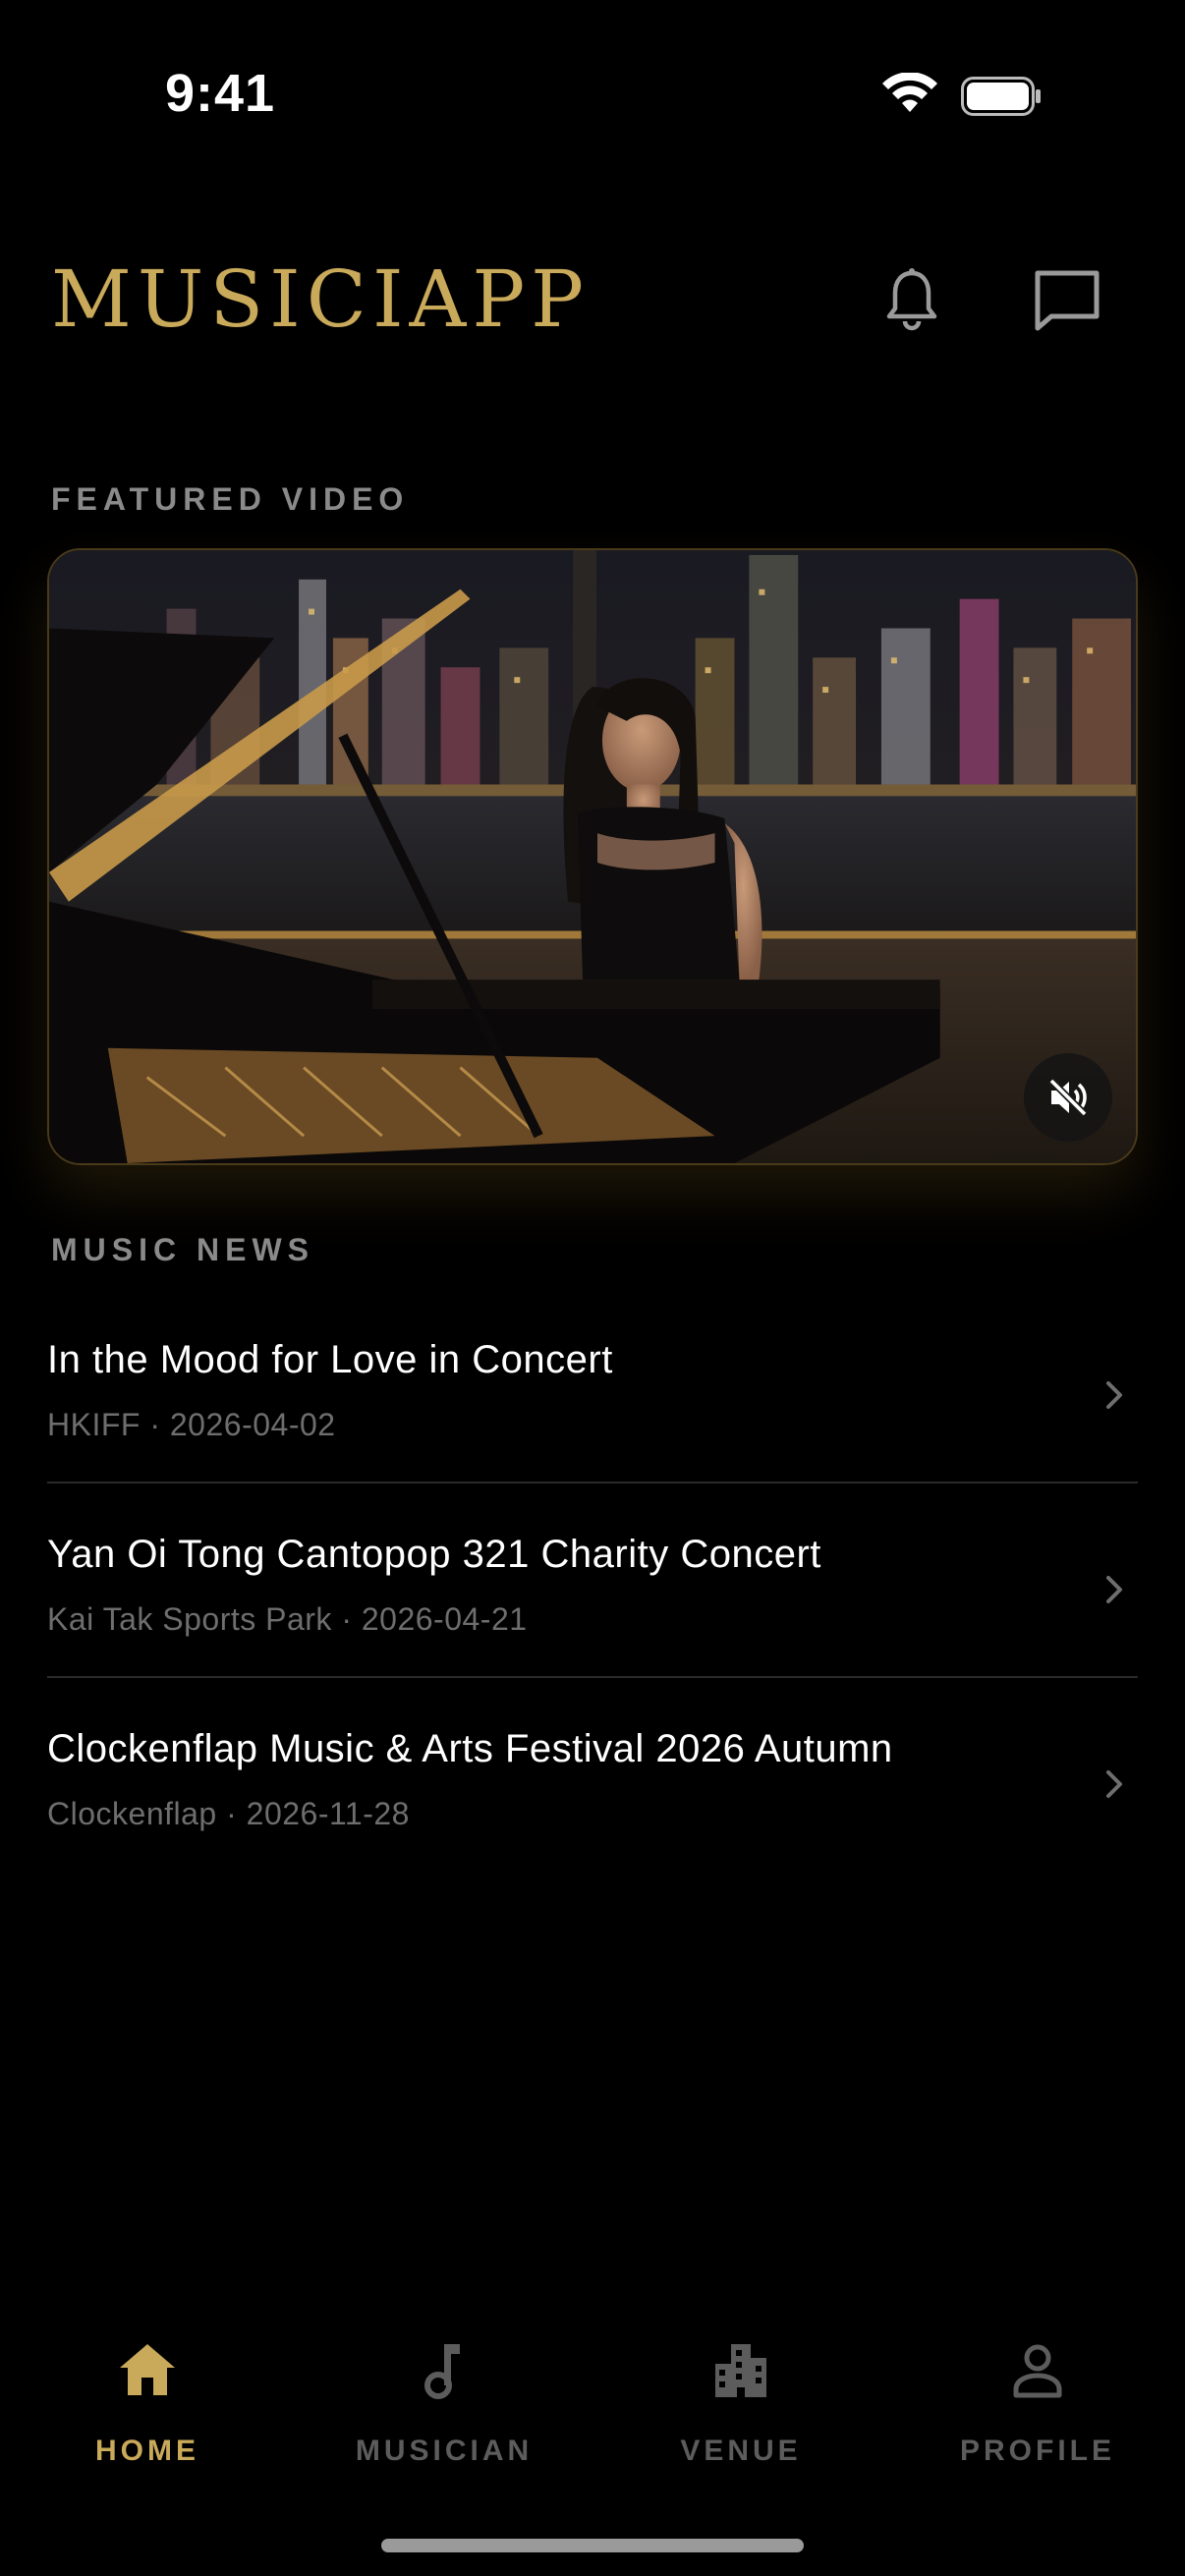  Describe the element at coordinates (434, 1554) in the screenshot. I see `news-title: Yan Oi Tong Cantopop 321 Charity Concert` at that location.